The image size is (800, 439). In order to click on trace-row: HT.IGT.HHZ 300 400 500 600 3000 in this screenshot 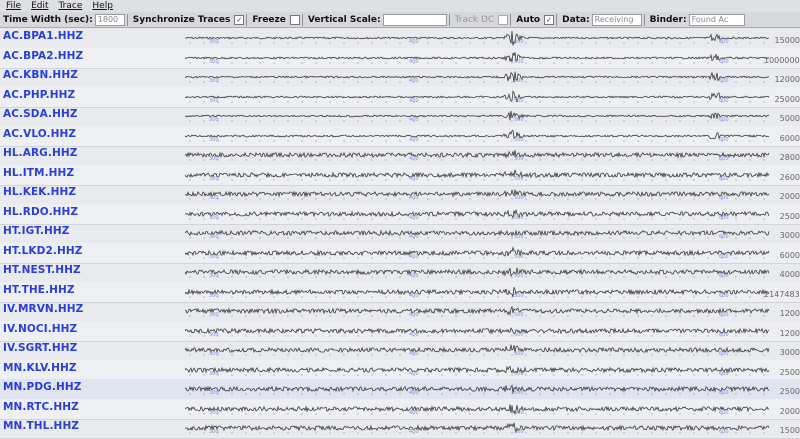, I will do `click(400, 233)`.